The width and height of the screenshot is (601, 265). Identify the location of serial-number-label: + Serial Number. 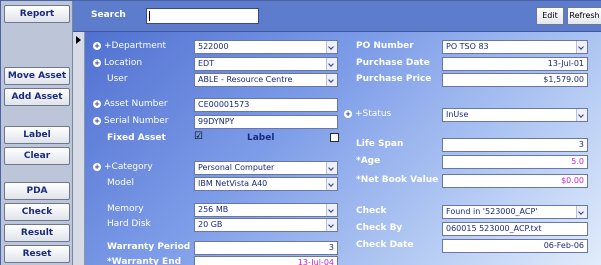
(130, 121).